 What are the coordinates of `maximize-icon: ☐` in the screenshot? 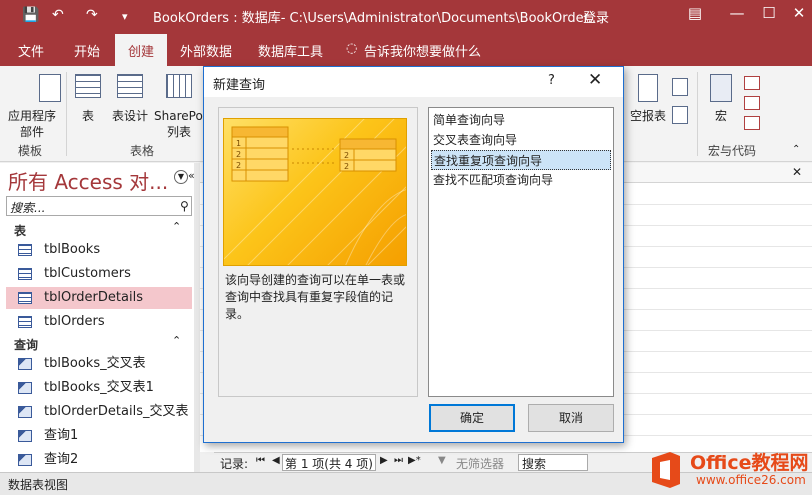 It's located at (769, 13).